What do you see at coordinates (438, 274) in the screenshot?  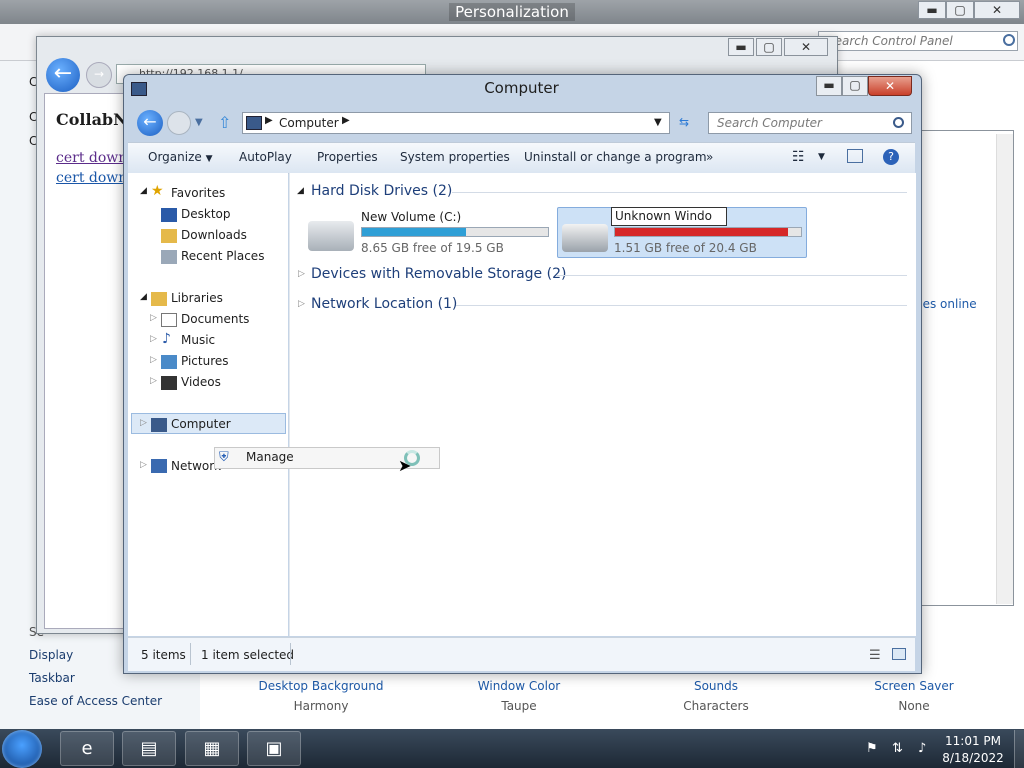 I see `group-removable-storage: Devices with Removable Storage (2)` at bounding box center [438, 274].